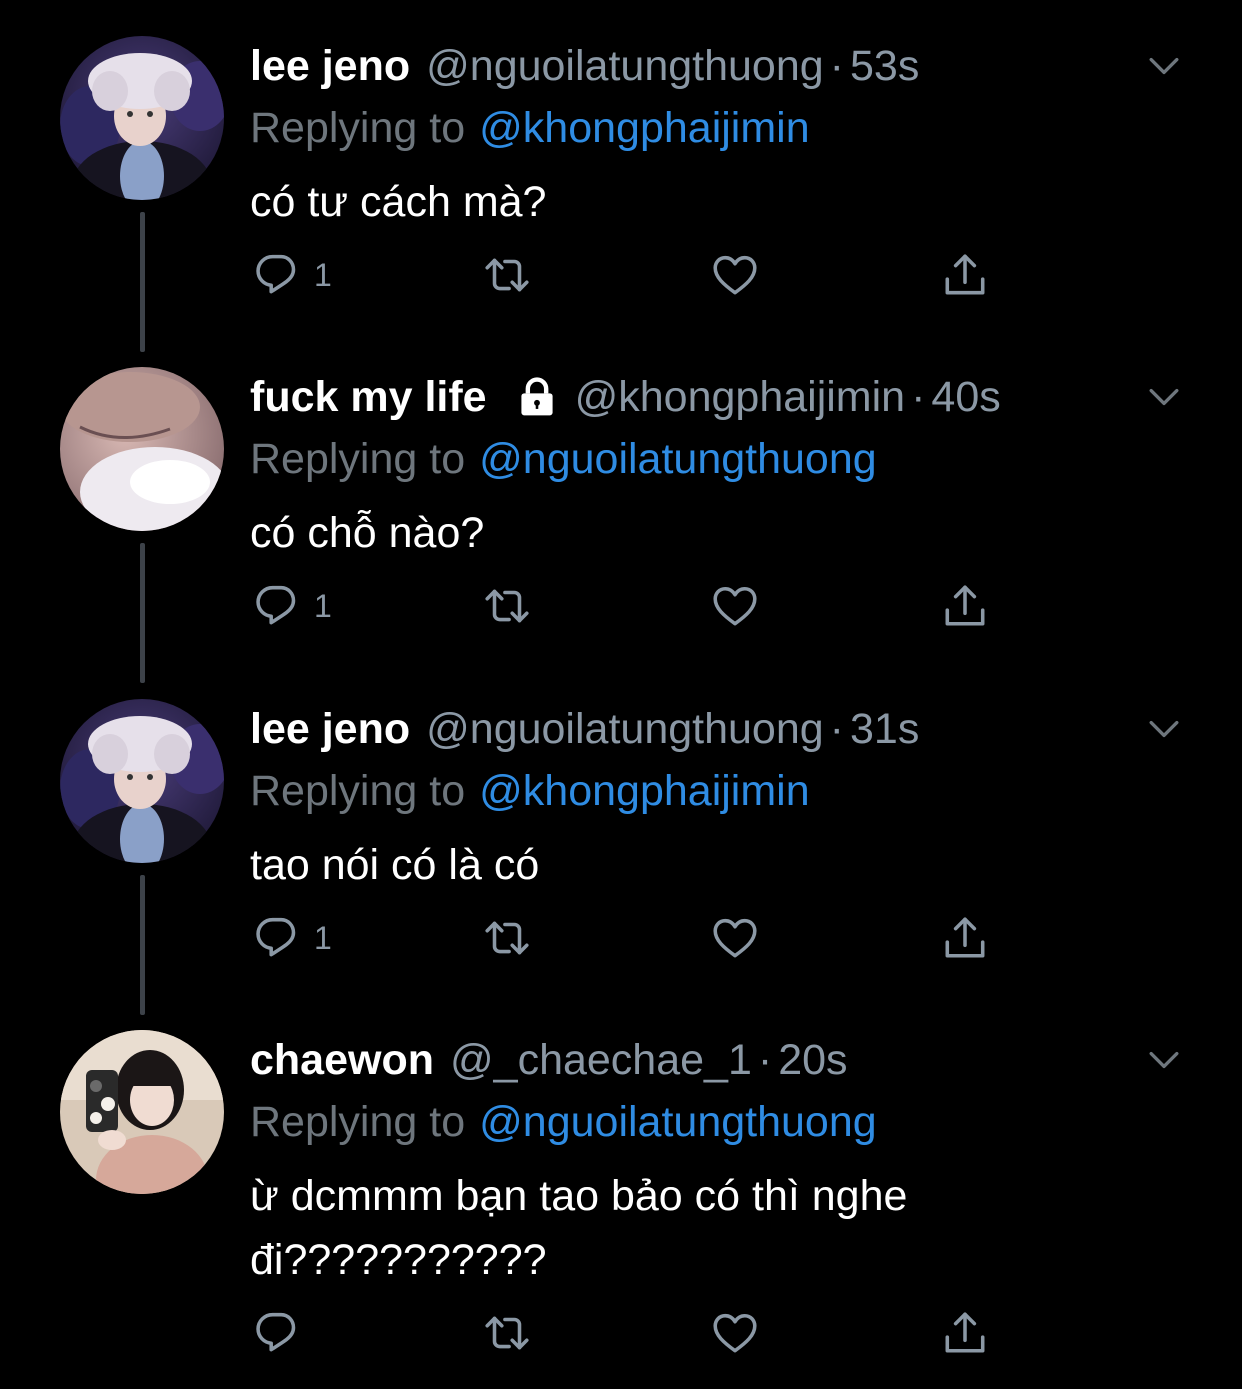 This screenshot has height=1389, width=1242. Describe the element at coordinates (395, 865) in the screenshot. I see `tweet-text: tao nói có là có` at that location.